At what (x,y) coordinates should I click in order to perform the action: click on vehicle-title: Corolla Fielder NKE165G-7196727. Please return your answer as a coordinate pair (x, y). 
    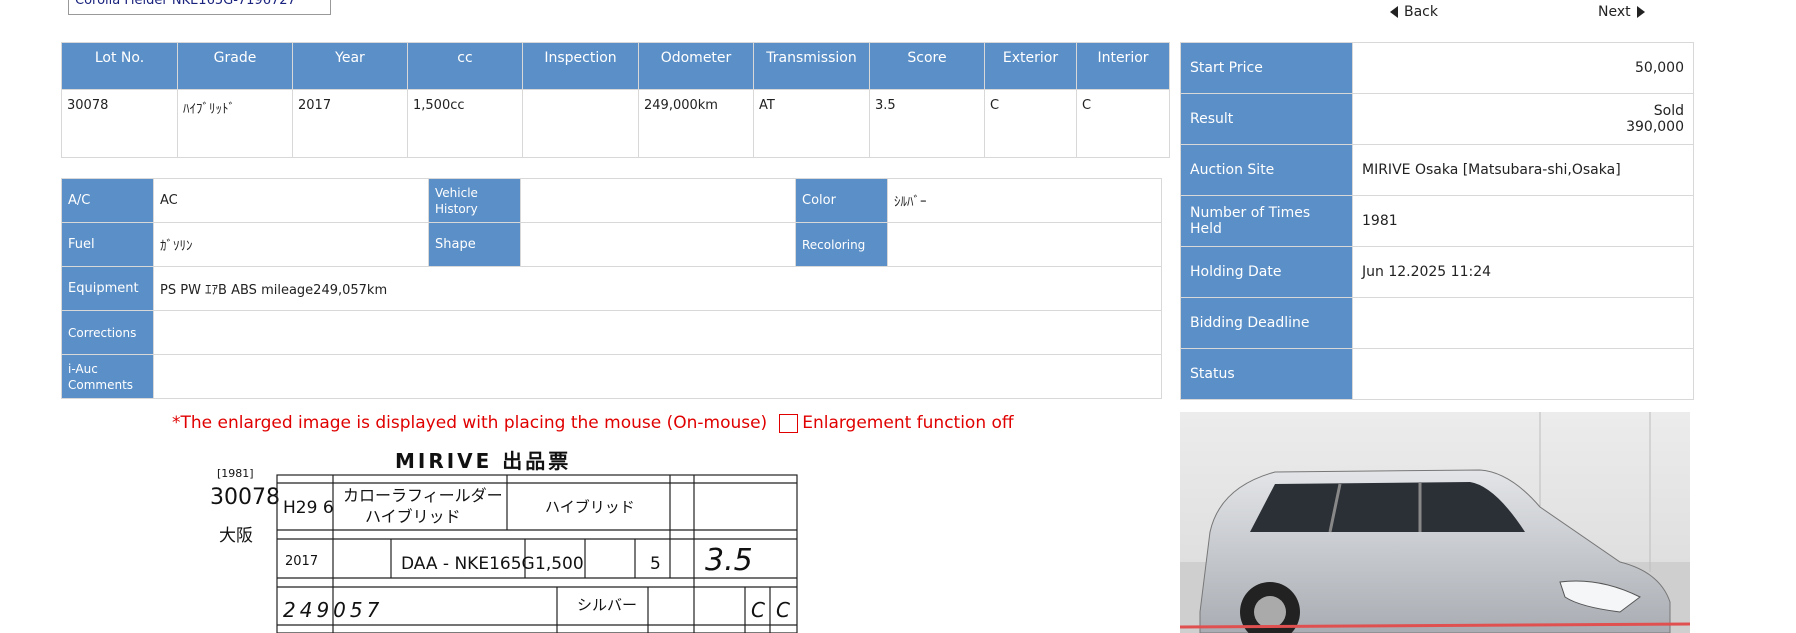
    Looking at the image, I should click on (199, 7).